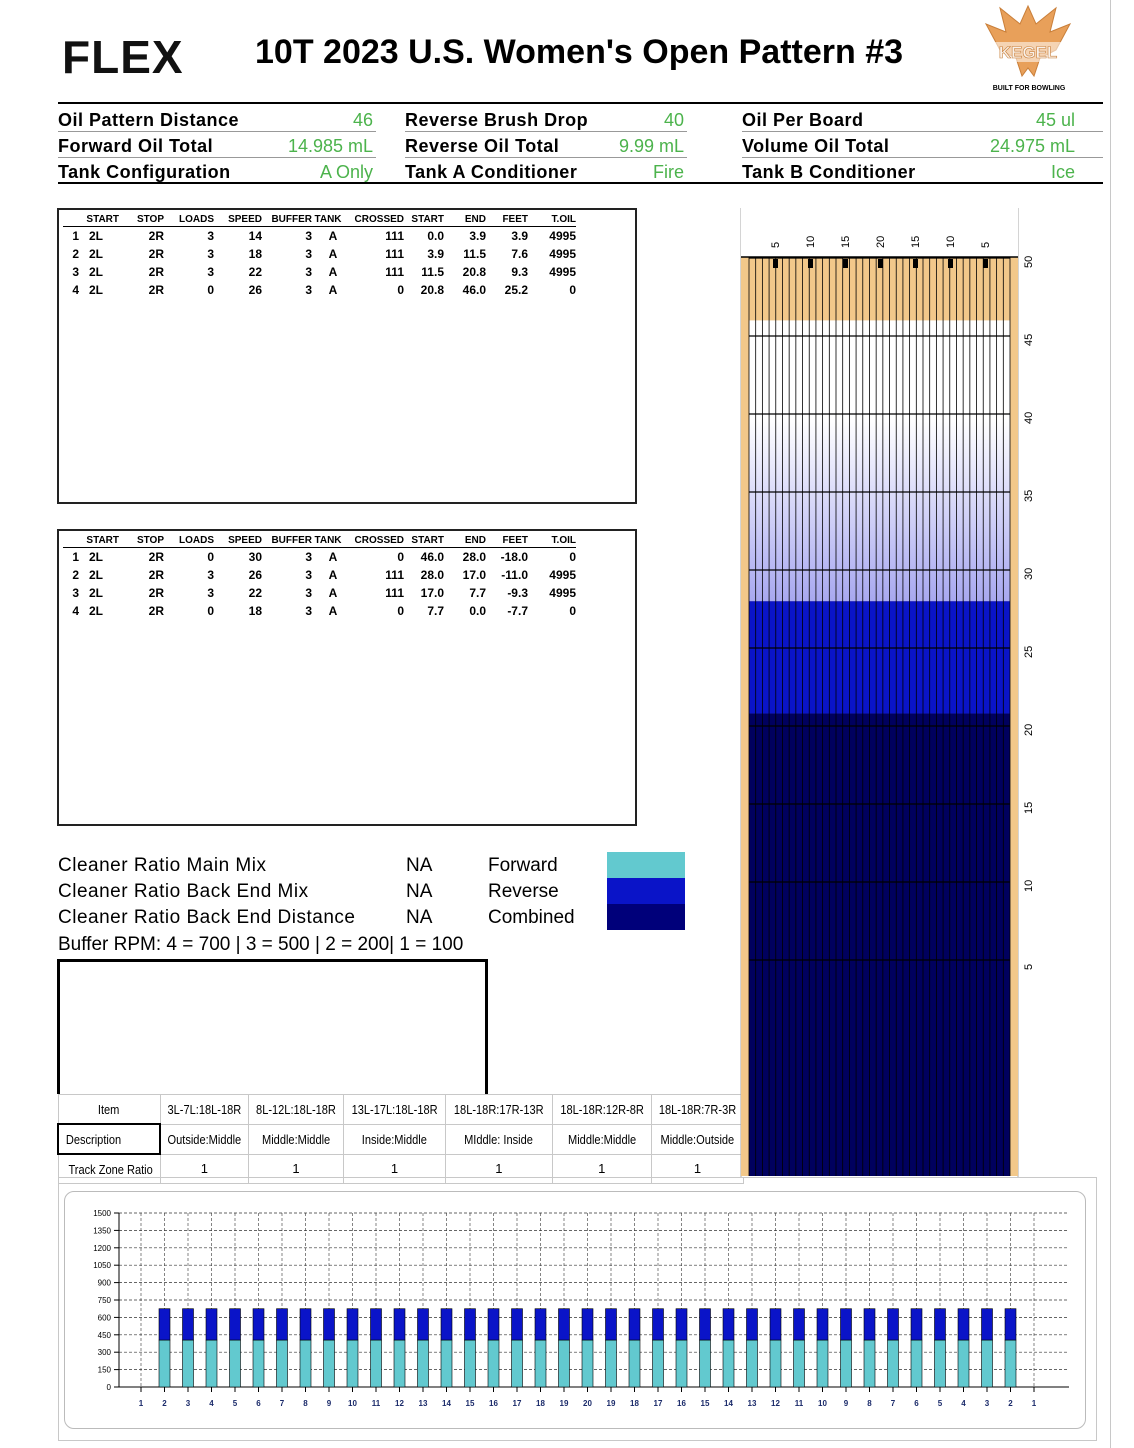  I want to click on forward-table-cell: 3.9, so click(519, 236).